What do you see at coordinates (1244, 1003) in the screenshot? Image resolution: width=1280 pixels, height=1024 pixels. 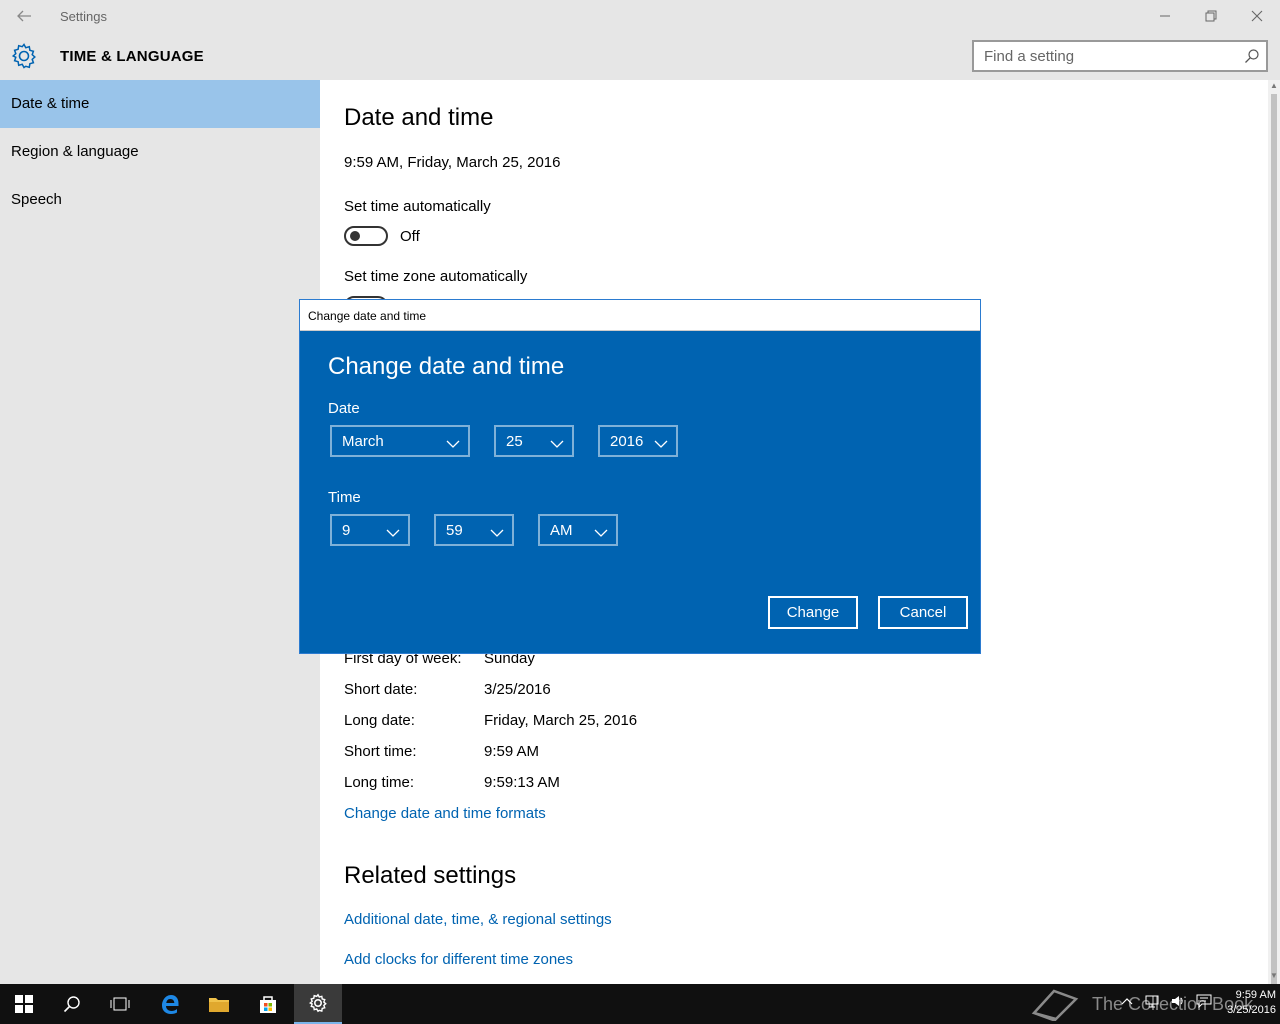 I see `taskbar-clock: 9:59 AM 3/25/2016` at bounding box center [1244, 1003].